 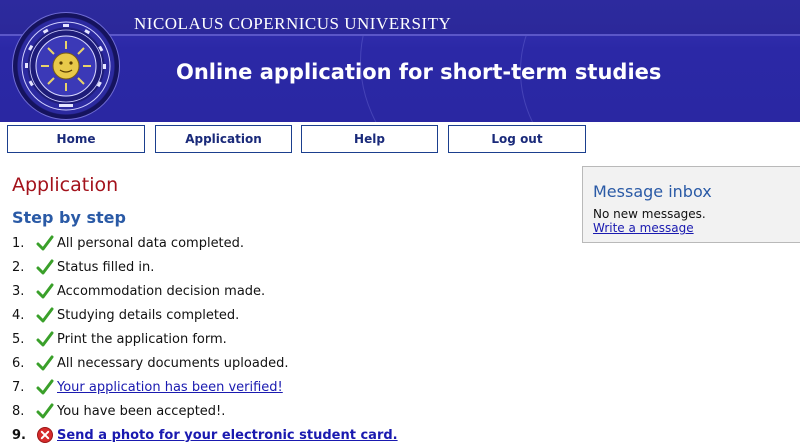 What do you see at coordinates (19, 435) in the screenshot?
I see `step-number: 9.` at bounding box center [19, 435].